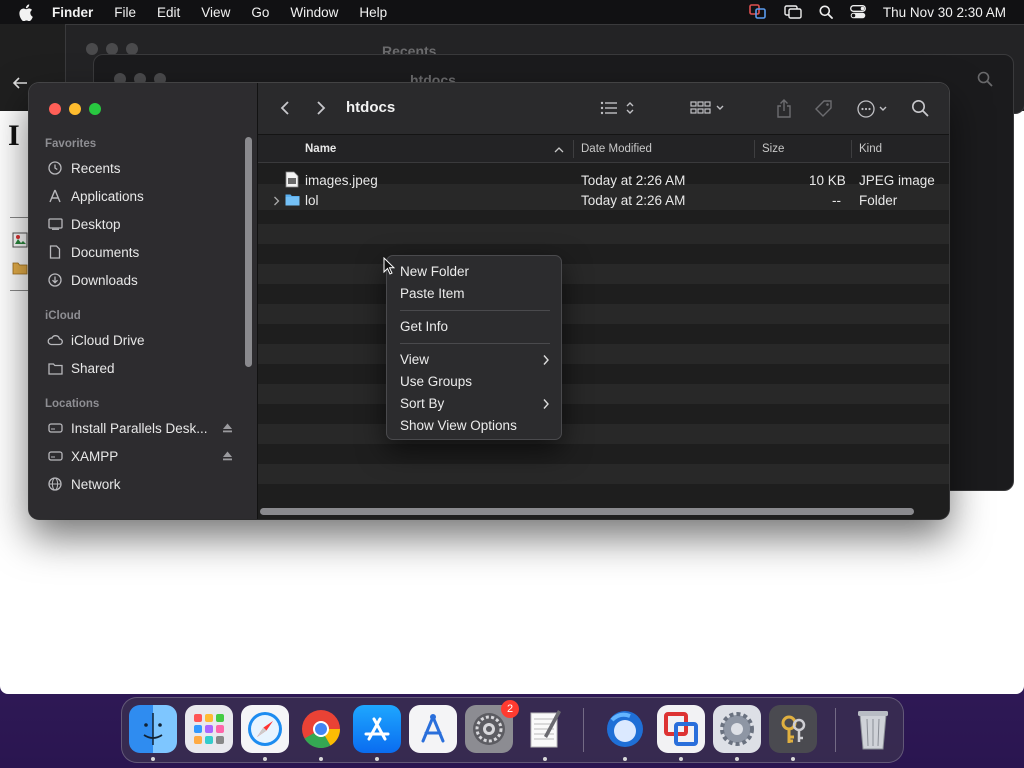 The height and width of the screenshot is (768, 1024). I want to click on finder-icon, so click(153, 729).